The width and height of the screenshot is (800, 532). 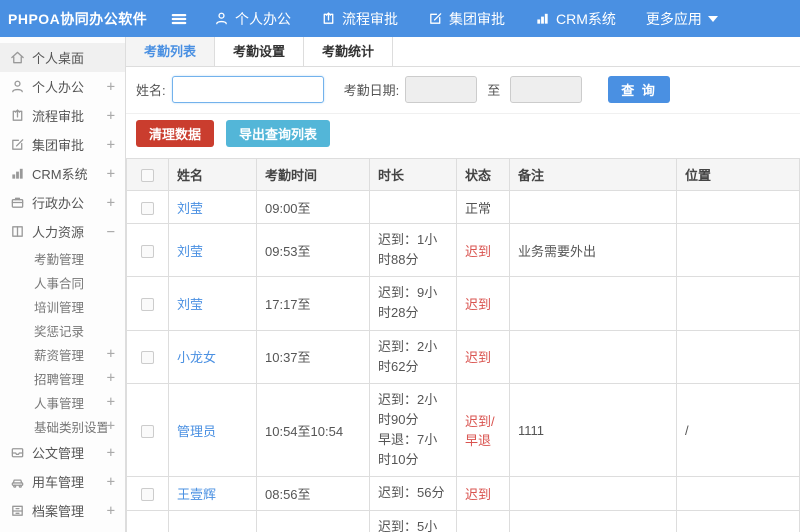 I want to click on sidebar-item-personal-desktop: 个人桌面, so click(x=62, y=57).